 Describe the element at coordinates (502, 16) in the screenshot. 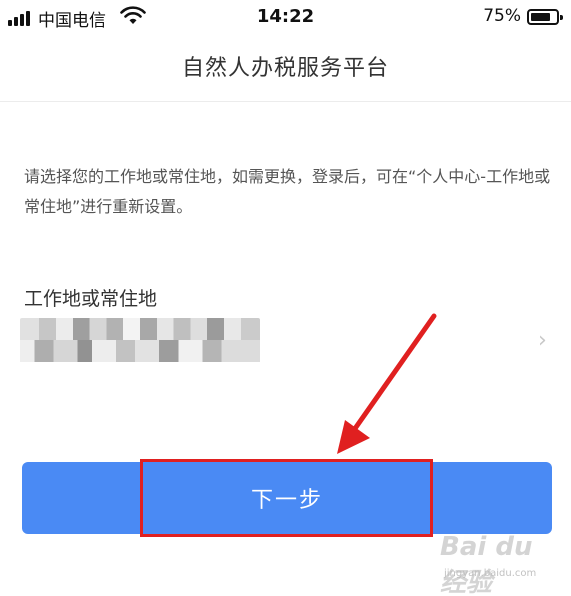

I see `battery-percent: 75%` at that location.